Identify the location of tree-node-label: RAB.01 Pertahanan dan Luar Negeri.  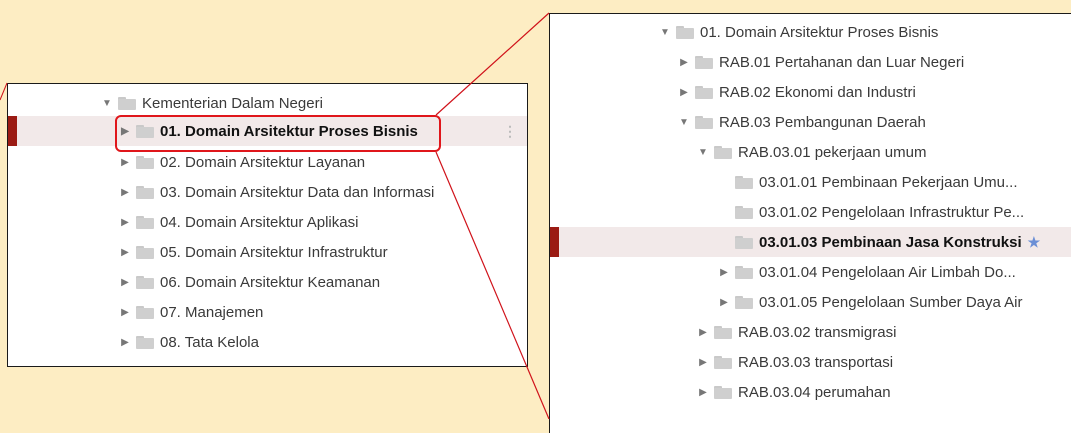
(842, 62).